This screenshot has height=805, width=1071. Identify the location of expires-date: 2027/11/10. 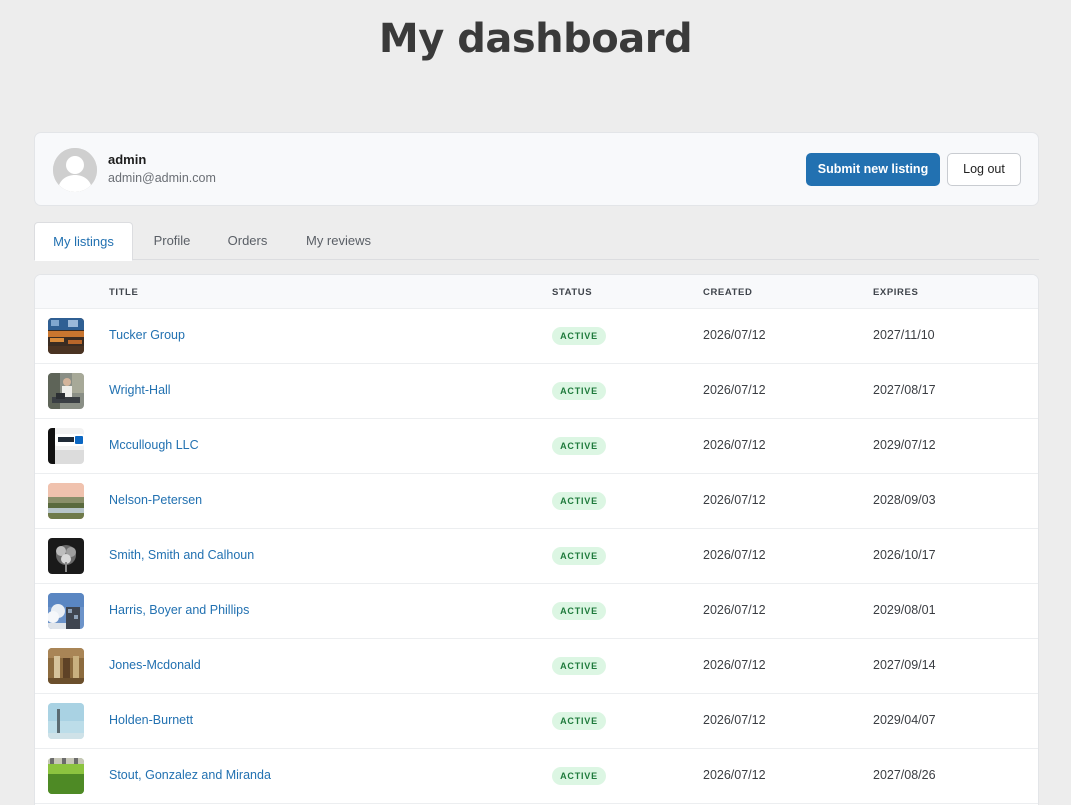
(904, 335).